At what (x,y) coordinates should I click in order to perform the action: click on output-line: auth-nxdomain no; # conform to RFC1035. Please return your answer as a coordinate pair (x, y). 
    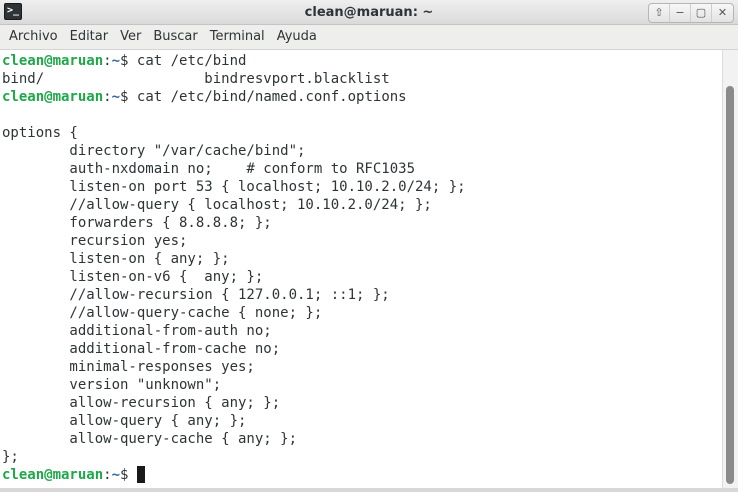
    Looking at the image, I should click on (234, 169).